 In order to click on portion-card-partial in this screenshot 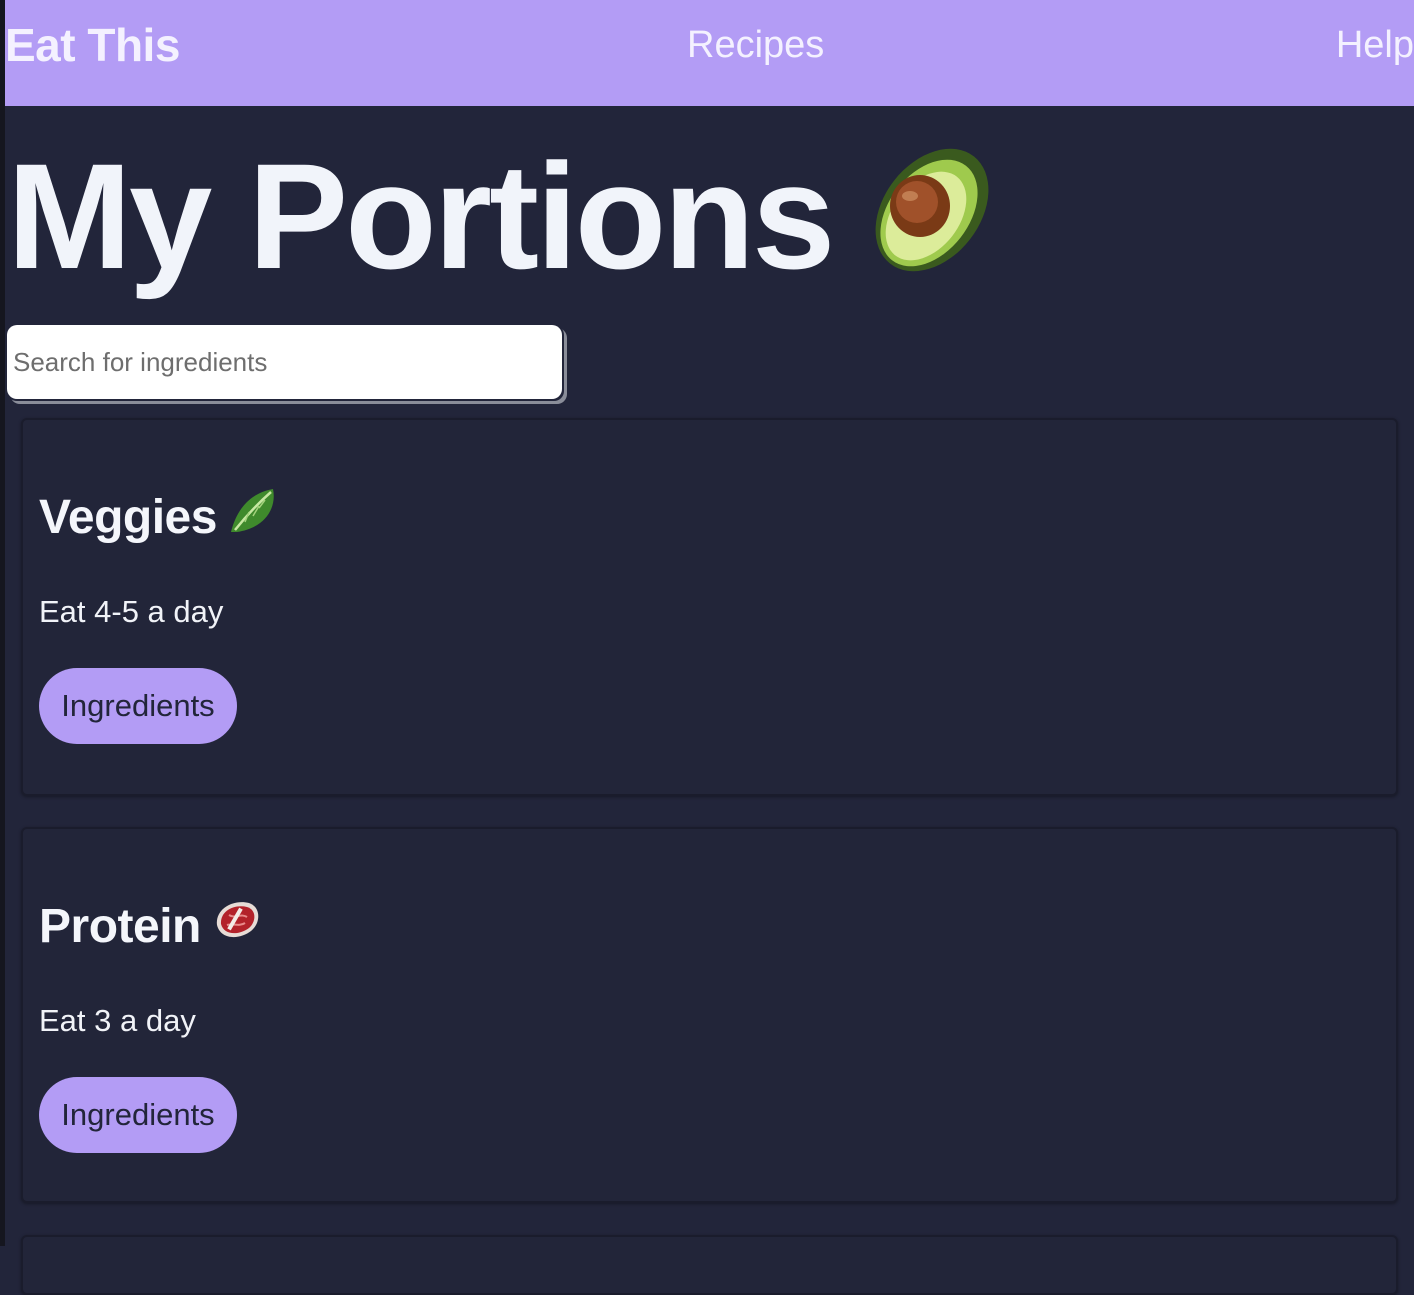, I will do `click(709, 1265)`.